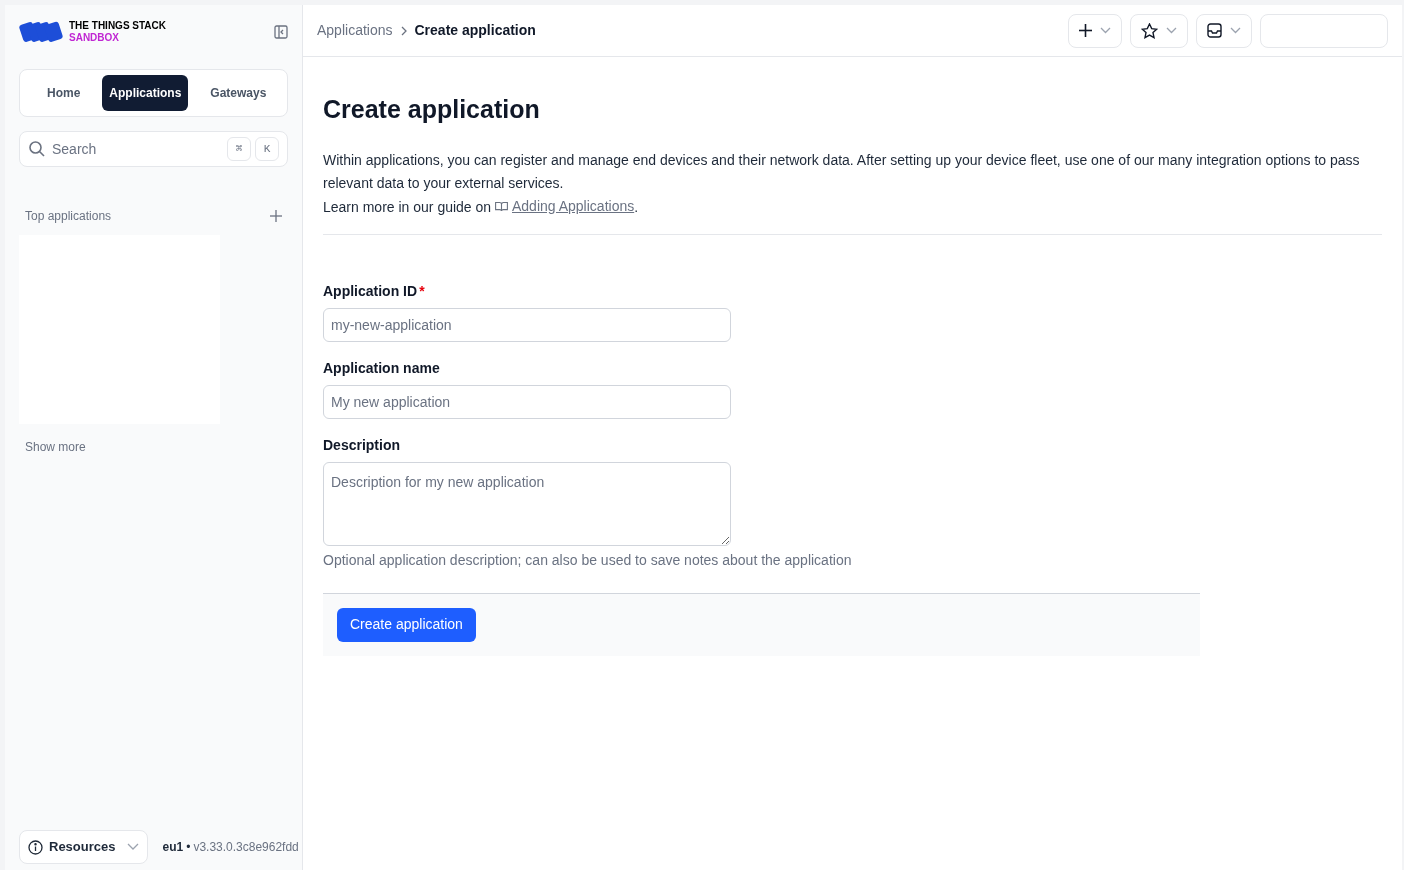 The width and height of the screenshot is (1404, 870). I want to click on breadcrumb: Create application, so click(475, 30).